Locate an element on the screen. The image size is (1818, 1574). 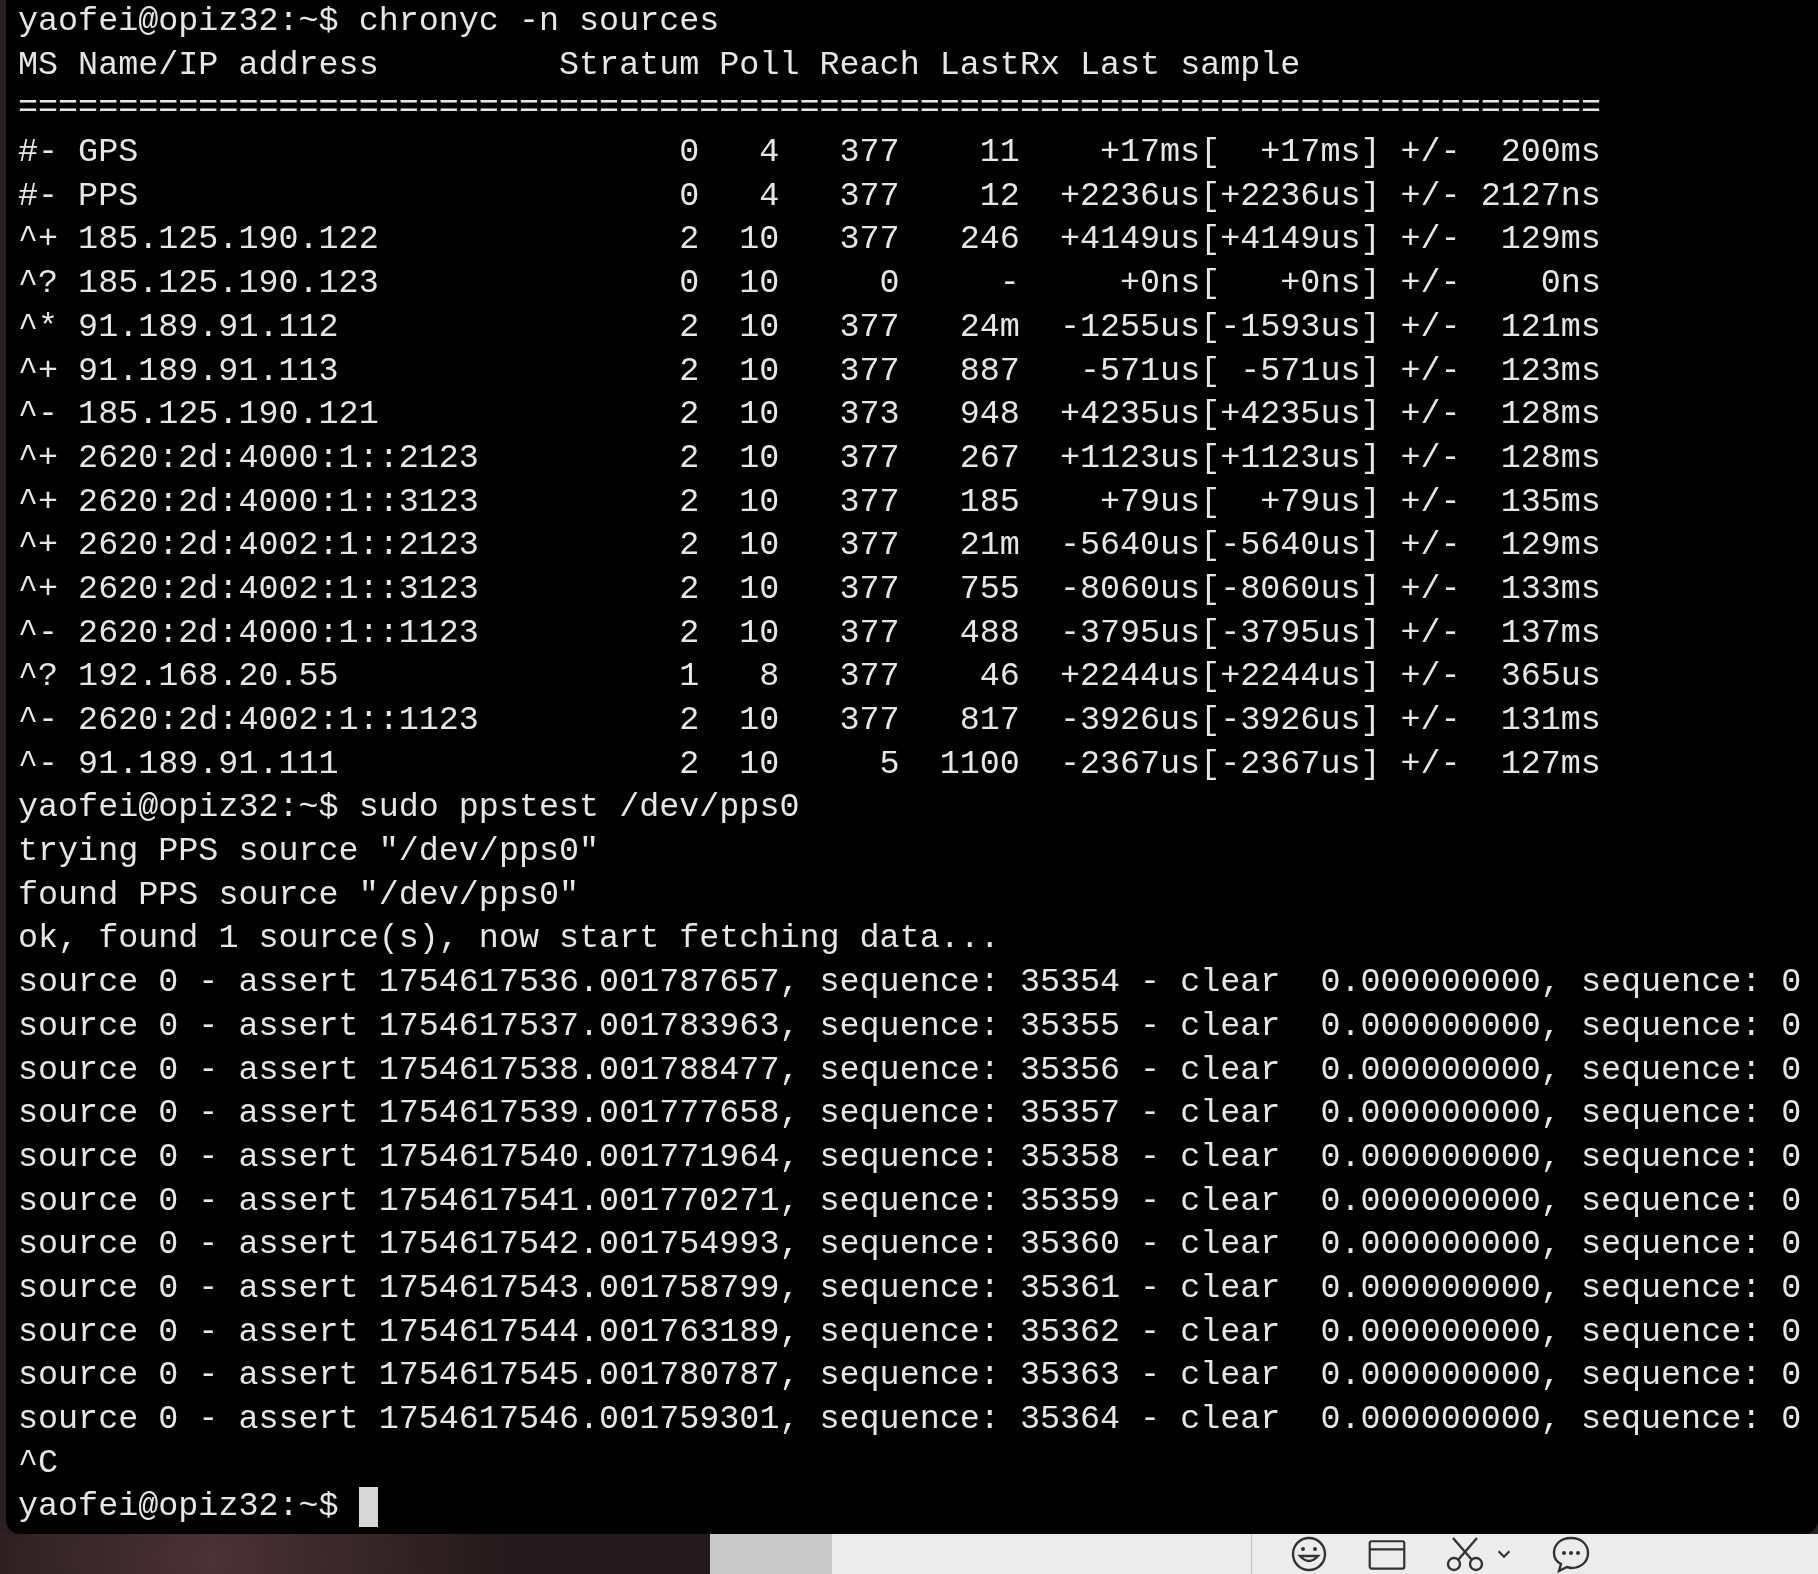
terminal-line: source 0 - assert 1754617538.001788477, sequence: 35356 - clear 0.000000000, sequence: 0 is located at coordinates (910, 1070).